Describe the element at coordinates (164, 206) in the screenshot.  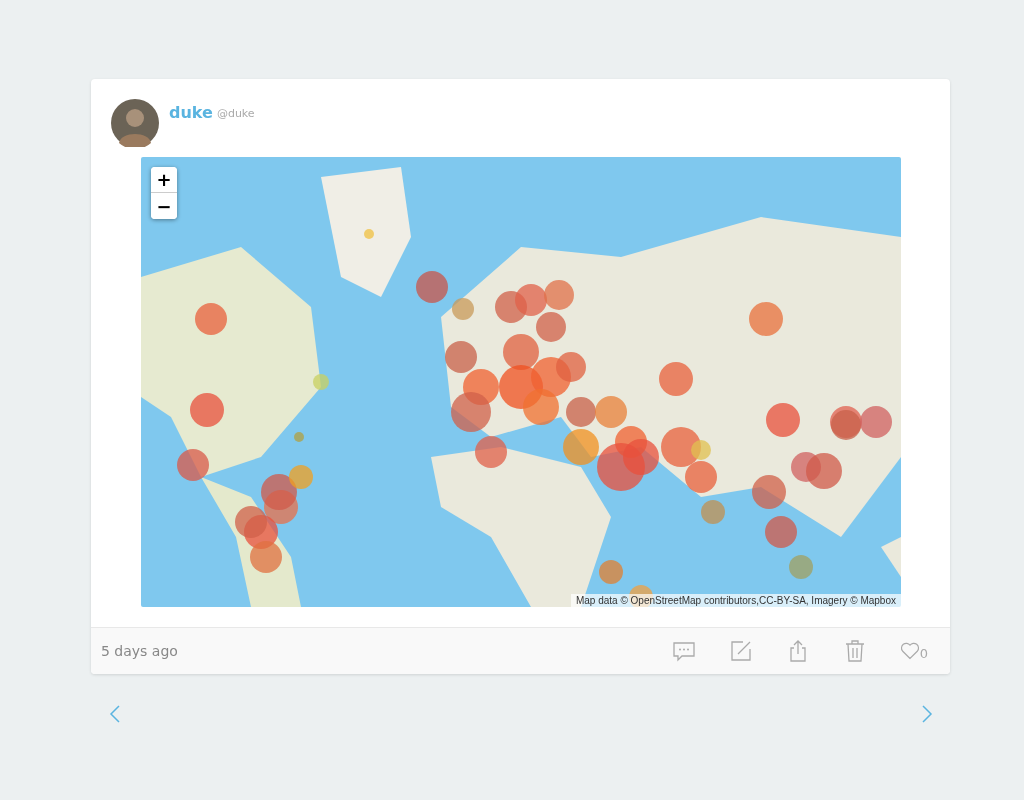
I see `zoom-out-button: −` at that location.